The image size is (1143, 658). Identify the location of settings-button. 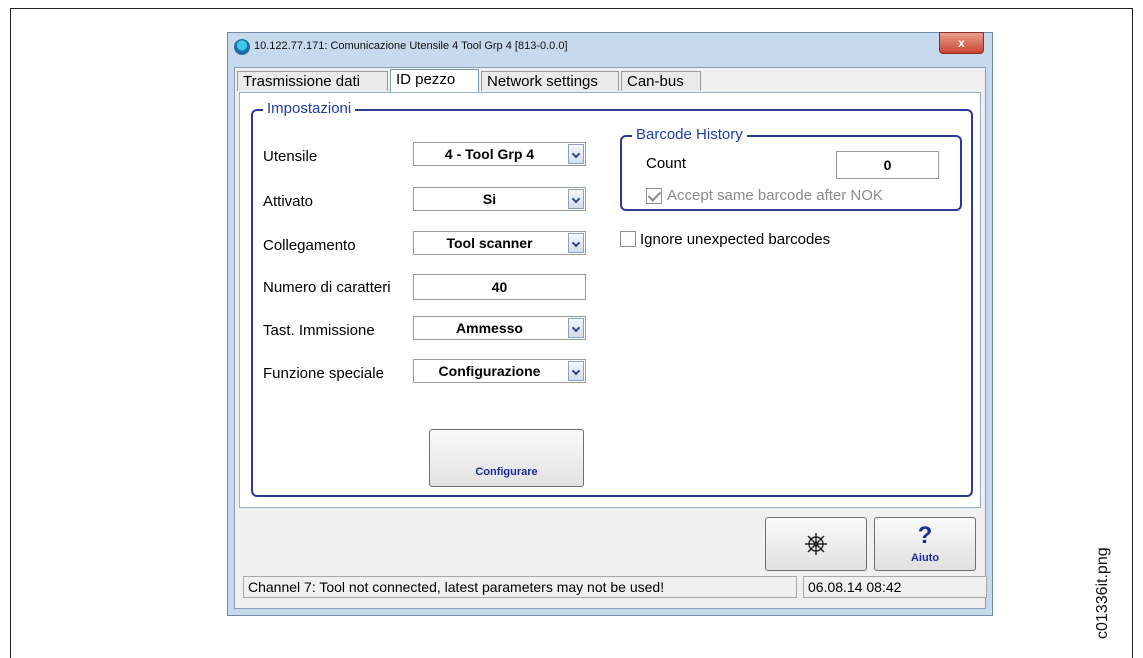
(816, 544).